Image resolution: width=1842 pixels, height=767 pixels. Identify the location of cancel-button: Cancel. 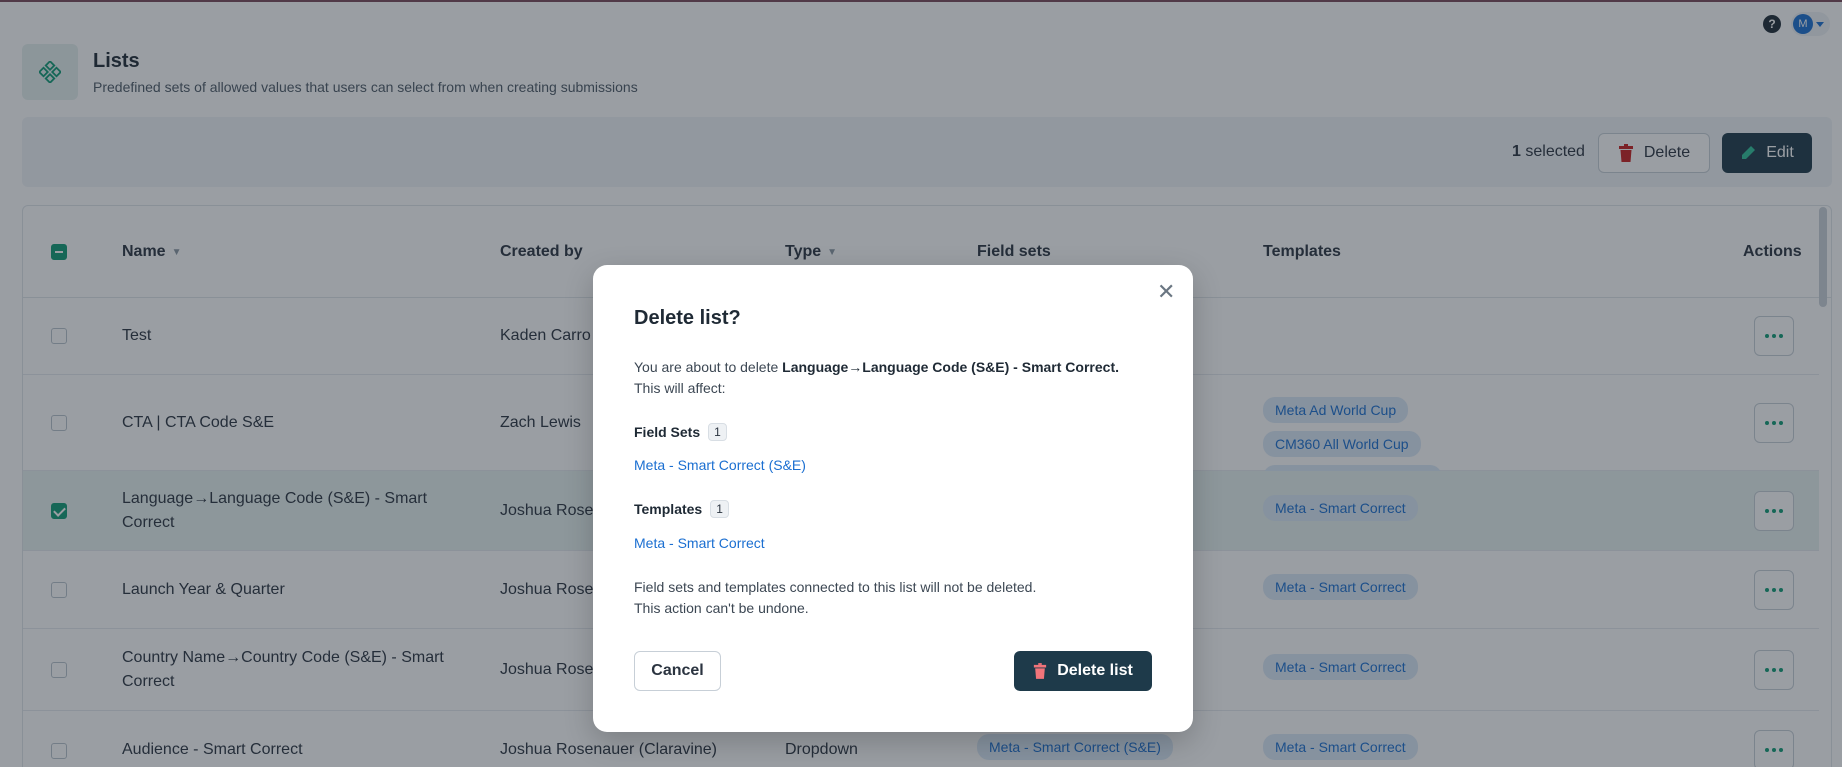
(677, 671).